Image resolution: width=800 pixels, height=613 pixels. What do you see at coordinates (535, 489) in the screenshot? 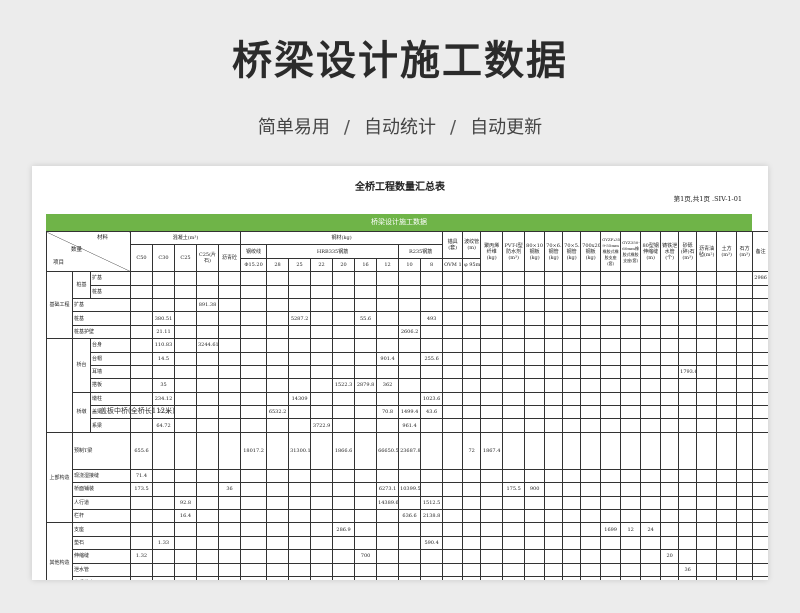
I see `table-cell: 900` at bounding box center [535, 489].